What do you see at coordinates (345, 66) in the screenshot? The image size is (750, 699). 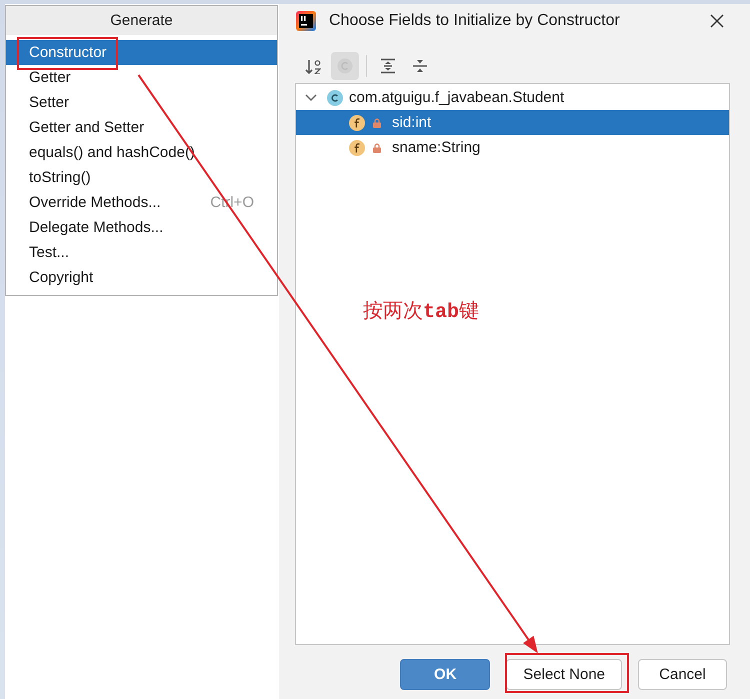 I see `class-filter-icon` at bounding box center [345, 66].